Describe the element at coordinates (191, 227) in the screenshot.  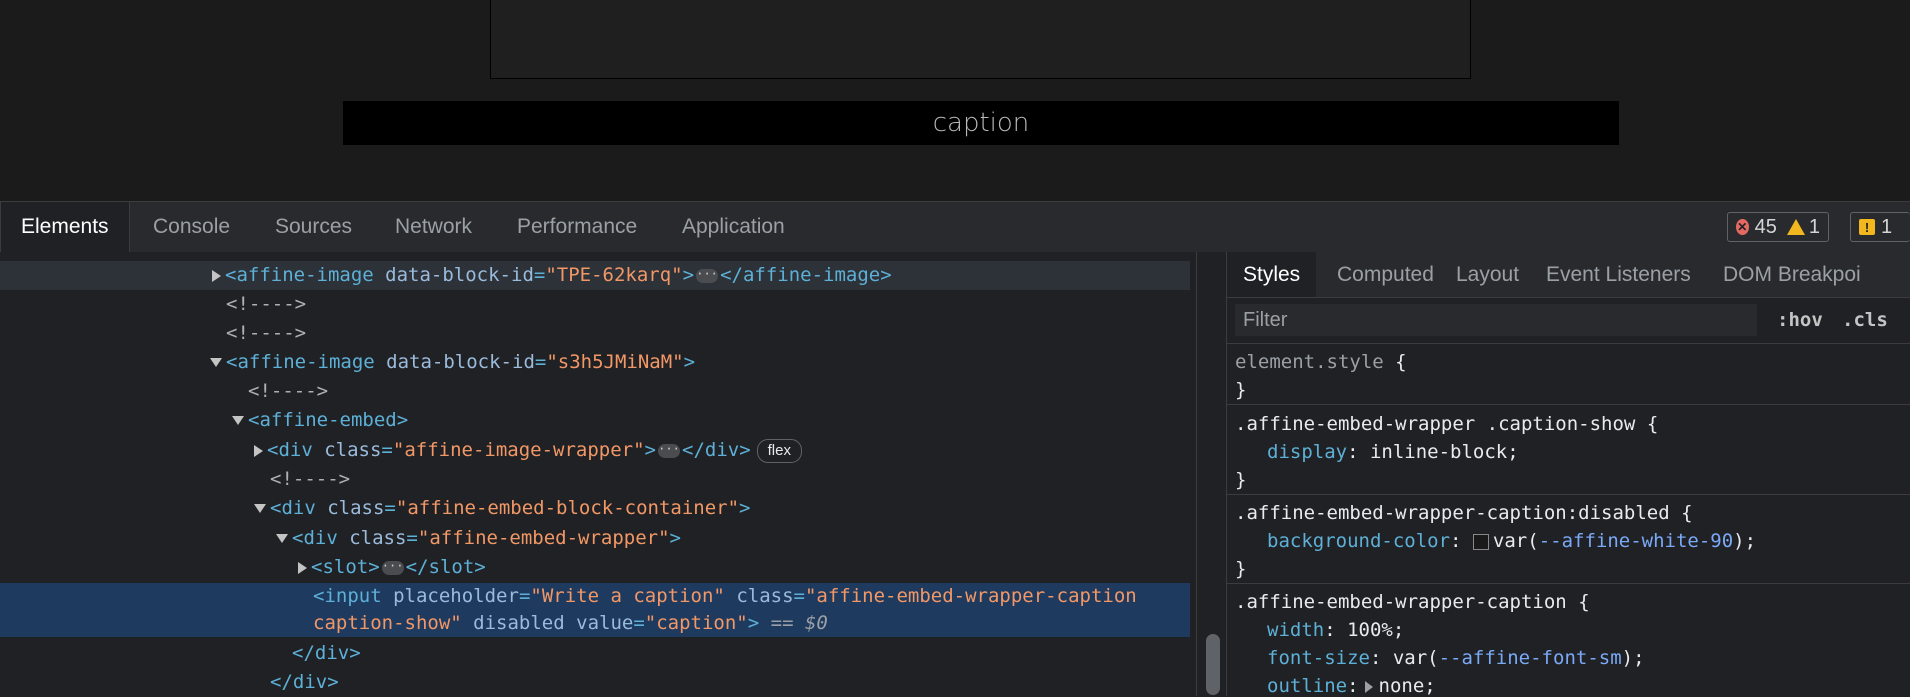
I see `tab-console: Console` at that location.